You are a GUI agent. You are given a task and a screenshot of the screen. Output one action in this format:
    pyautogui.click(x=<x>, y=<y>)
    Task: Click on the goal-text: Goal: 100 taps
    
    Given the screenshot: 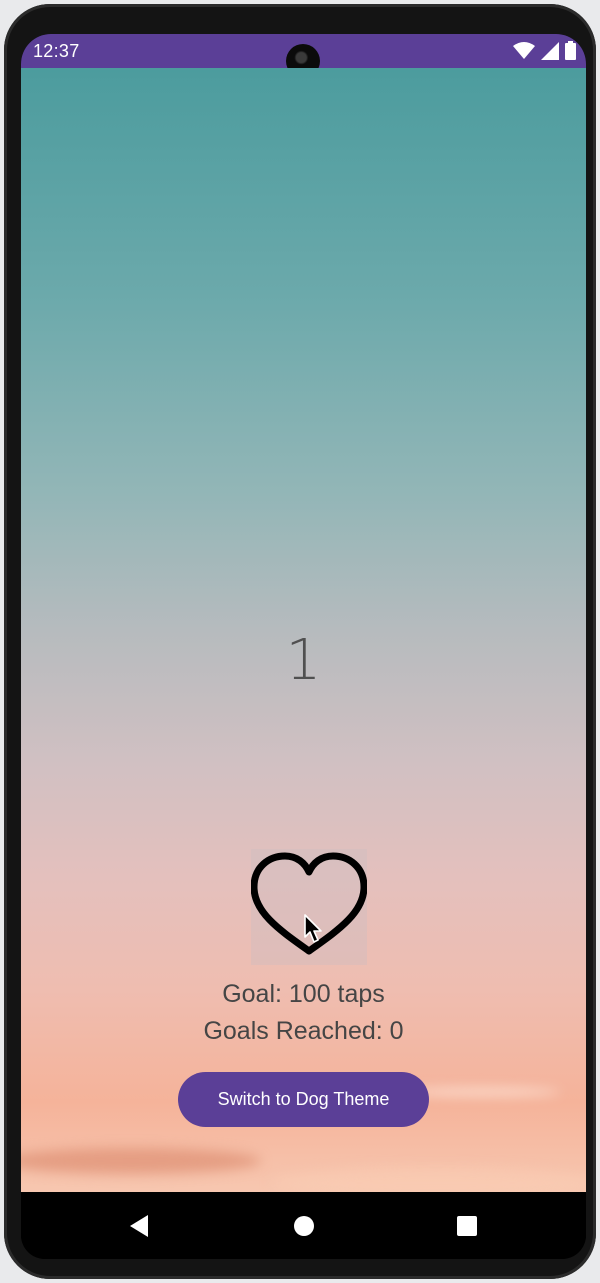 What is the action you would take?
    pyautogui.click(x=303, y=994)
    